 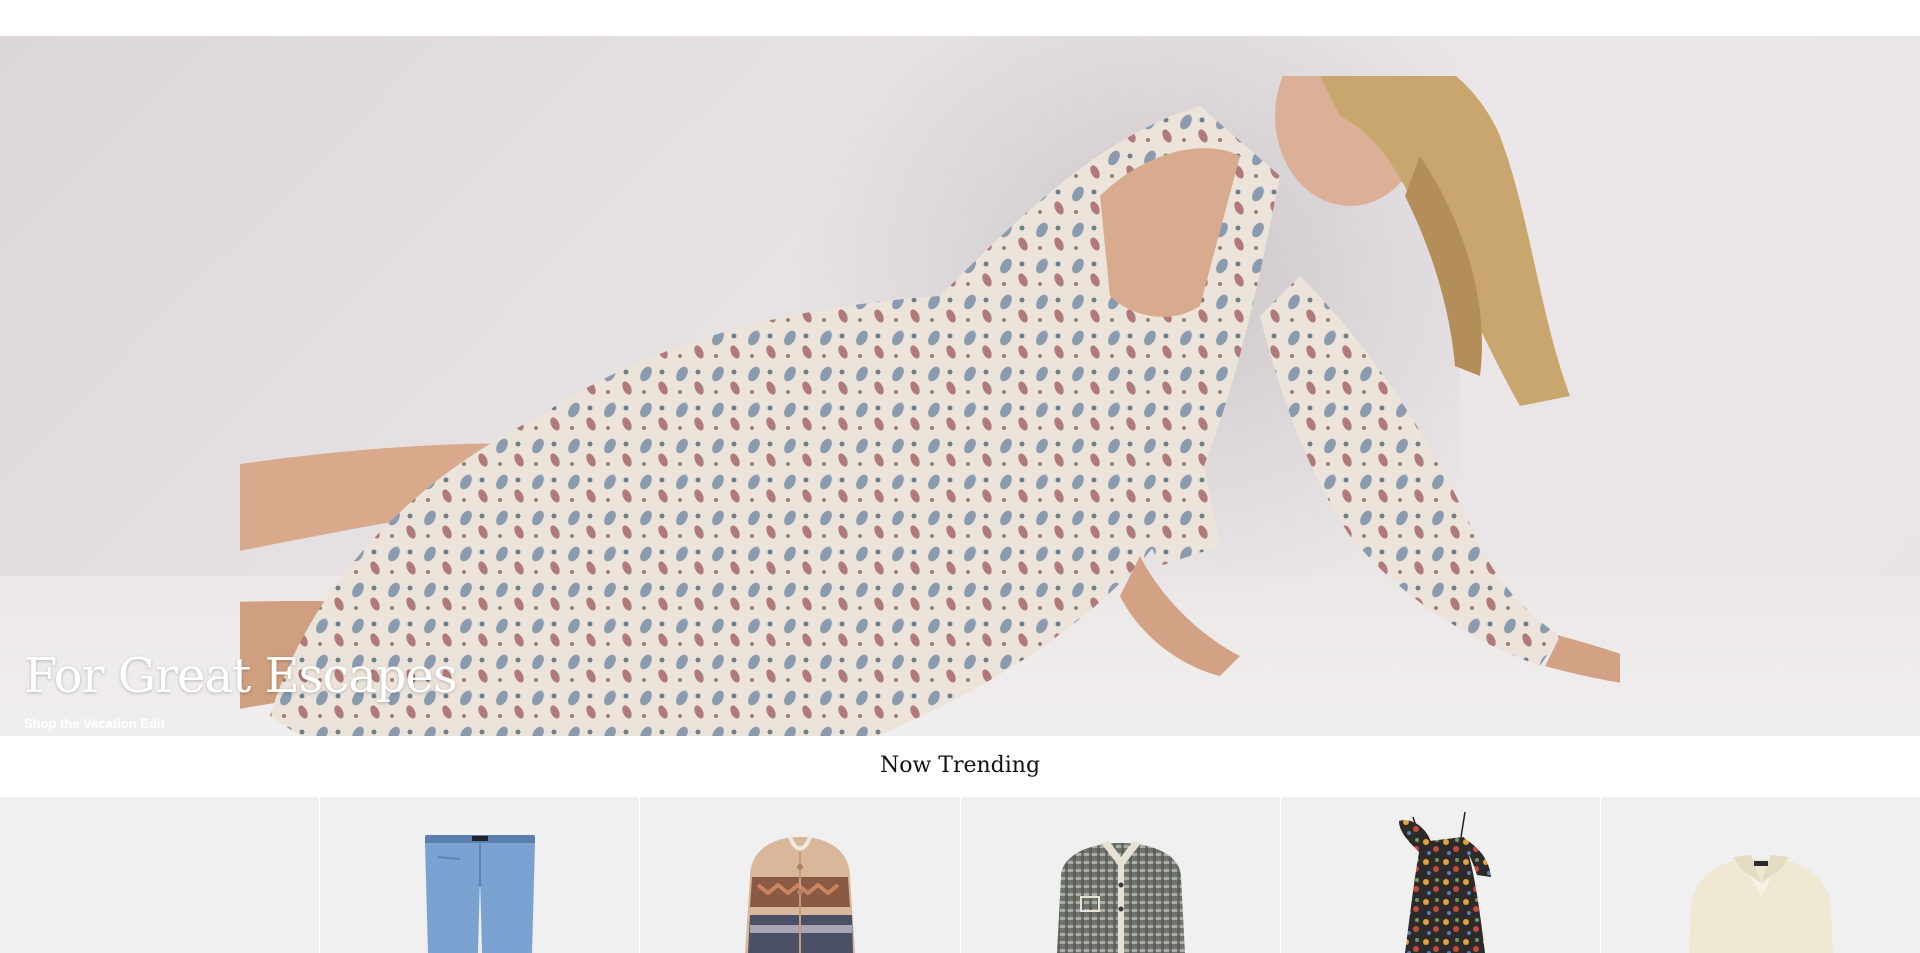 I want to click on now-trending-title: Now Trending, so click(x=960, y=765).